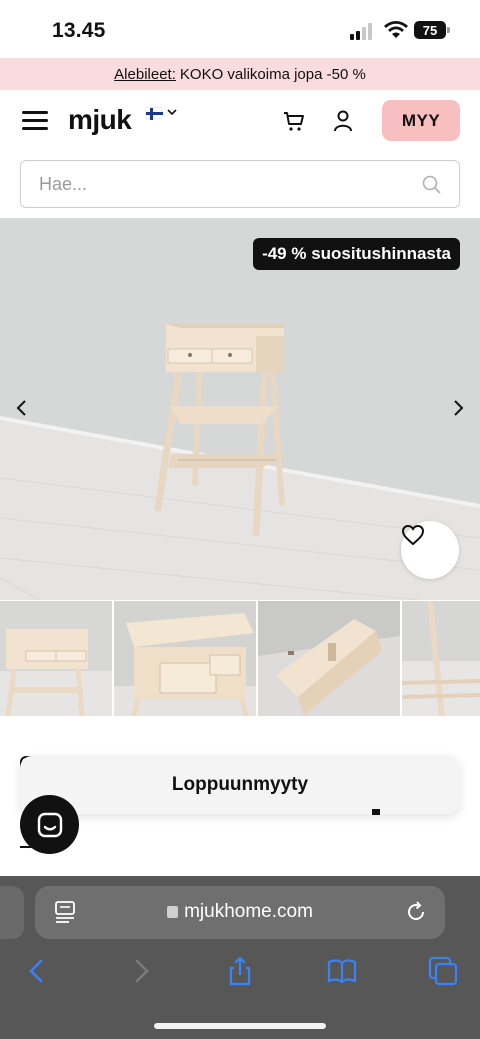 This screenshot has height=1039, width=480. What do you see at coordinates (219, 184) in the screenshot?
I see `search-input` at bounding box center [219, 184].